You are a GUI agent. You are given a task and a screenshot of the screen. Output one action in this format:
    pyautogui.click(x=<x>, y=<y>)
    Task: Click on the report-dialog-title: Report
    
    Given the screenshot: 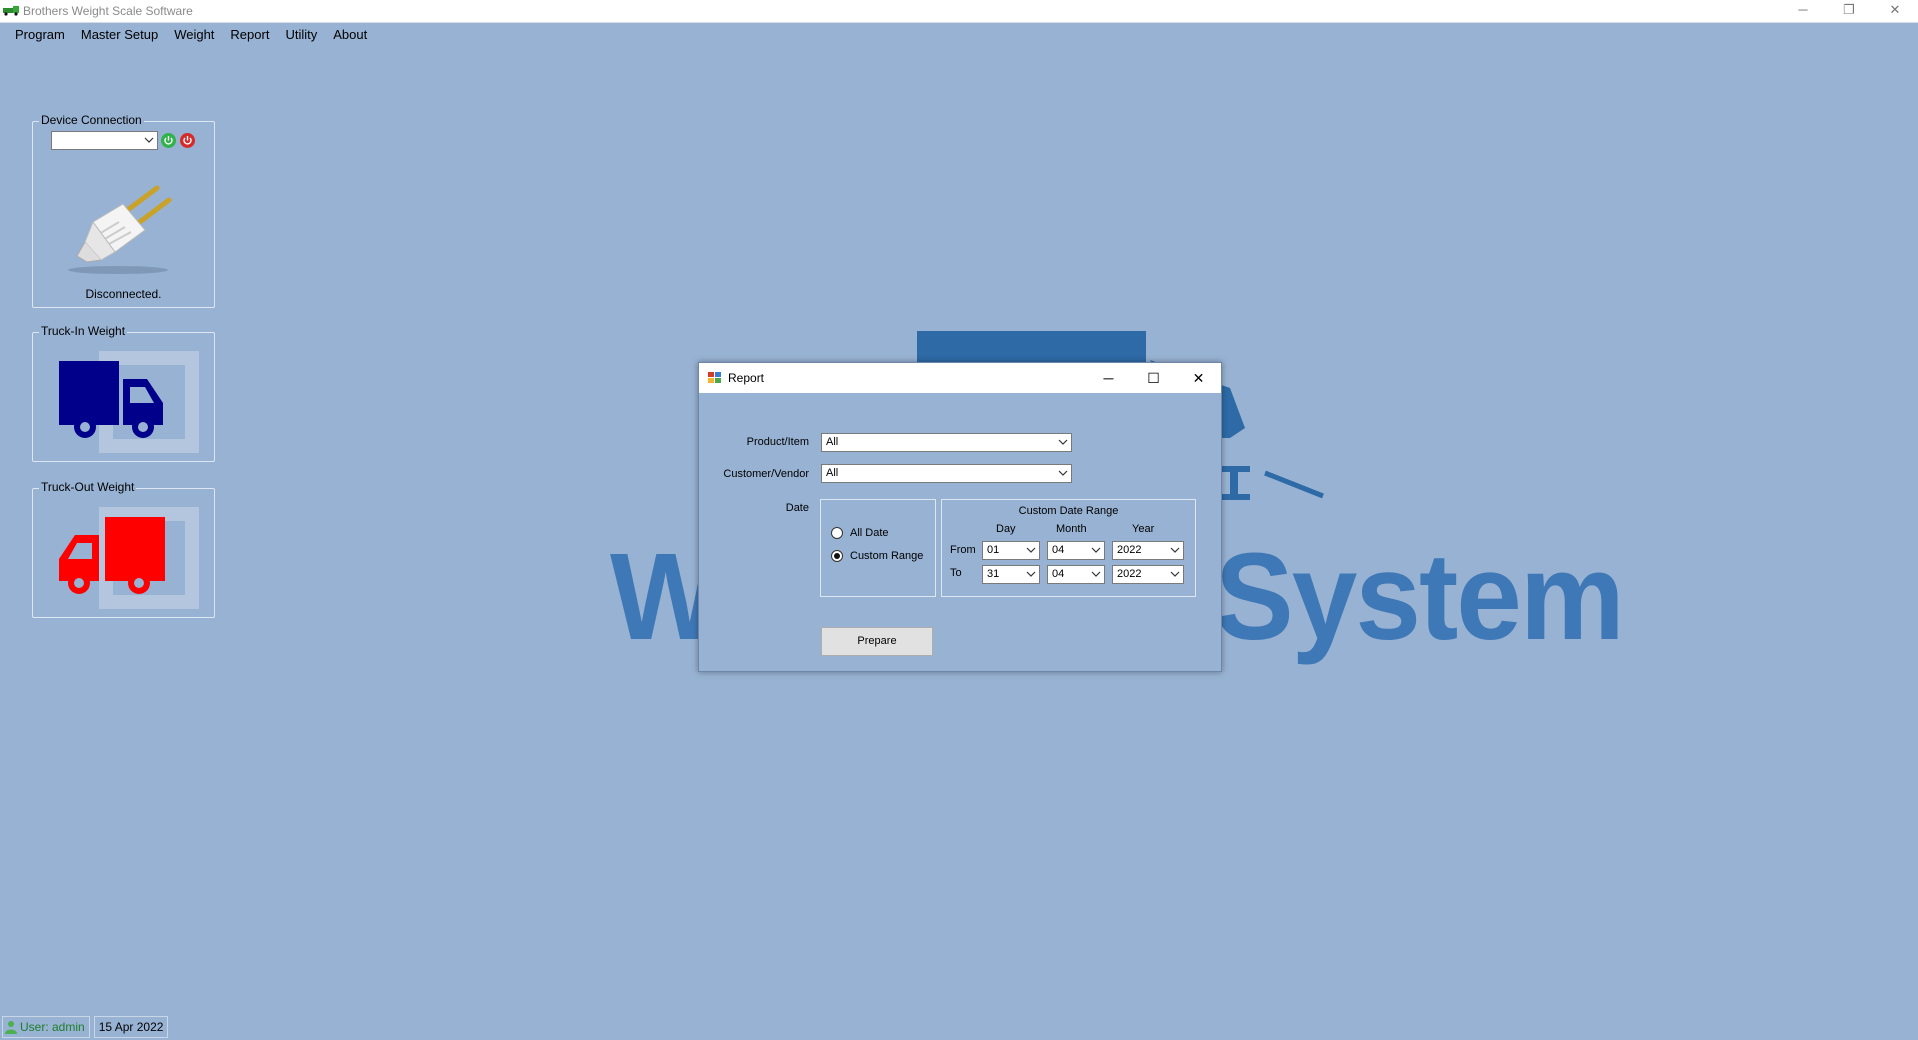 What is the action you would take?
    pyautogui.click(x=746, y=378)
    